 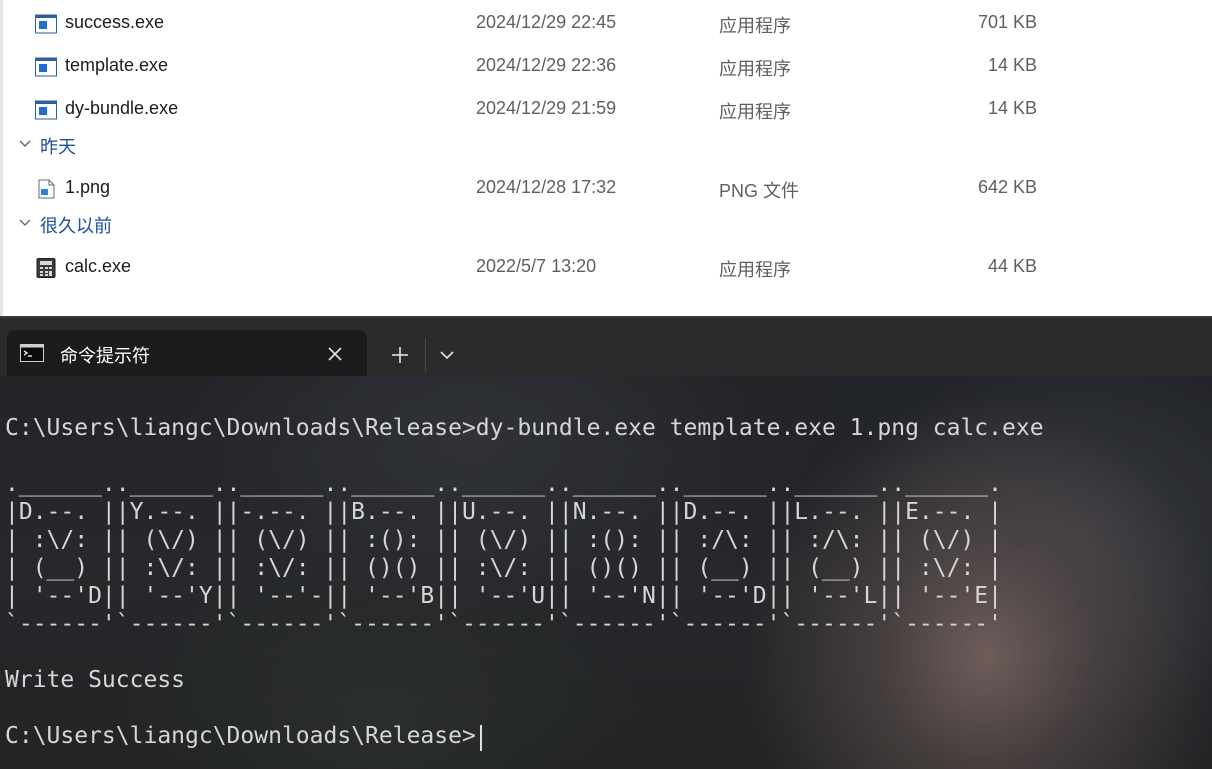 What do you see at coordinates (400, 357) in the screenshot?
I see `new-tab-plus-icon` at bounding box center [400, 357].